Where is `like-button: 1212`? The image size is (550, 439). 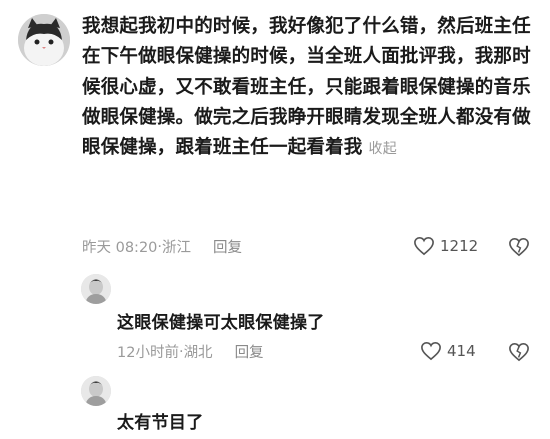 like-button: 1212 is located at coordinates (445, 246).